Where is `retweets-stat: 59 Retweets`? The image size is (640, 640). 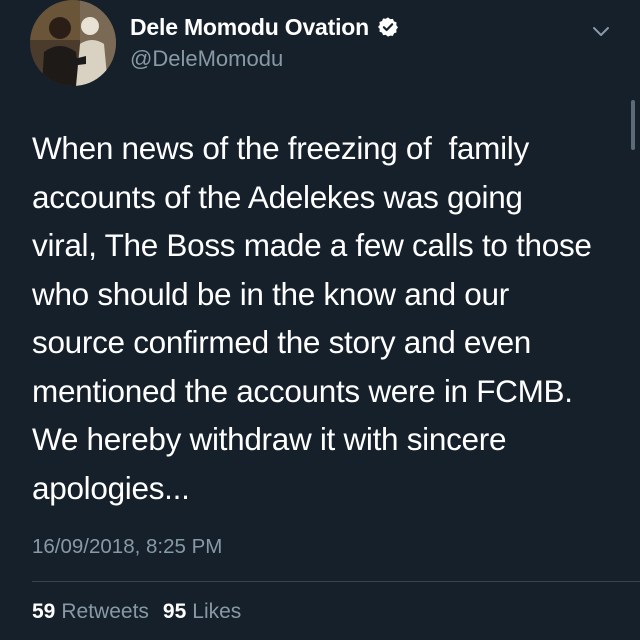
retweets-stat: 59 Retweets is located at coordinates (90, 612).